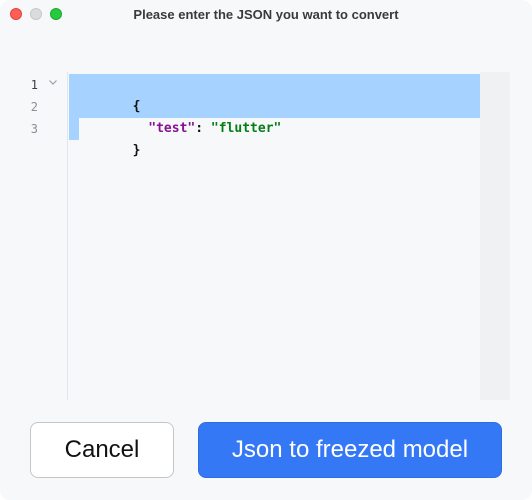  Describe the element at coordinates (45, 236) in the screenshot. I see `line-gutter: 1 2 3` at that location.